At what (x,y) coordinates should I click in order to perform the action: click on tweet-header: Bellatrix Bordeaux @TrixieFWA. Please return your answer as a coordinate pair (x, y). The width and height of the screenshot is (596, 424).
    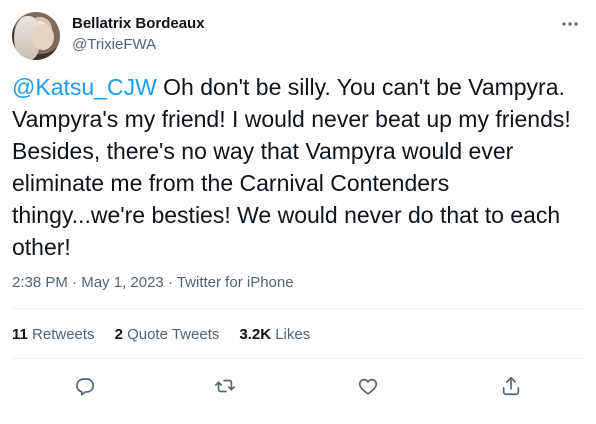
    Looking at the image, I should click on (298, 36).